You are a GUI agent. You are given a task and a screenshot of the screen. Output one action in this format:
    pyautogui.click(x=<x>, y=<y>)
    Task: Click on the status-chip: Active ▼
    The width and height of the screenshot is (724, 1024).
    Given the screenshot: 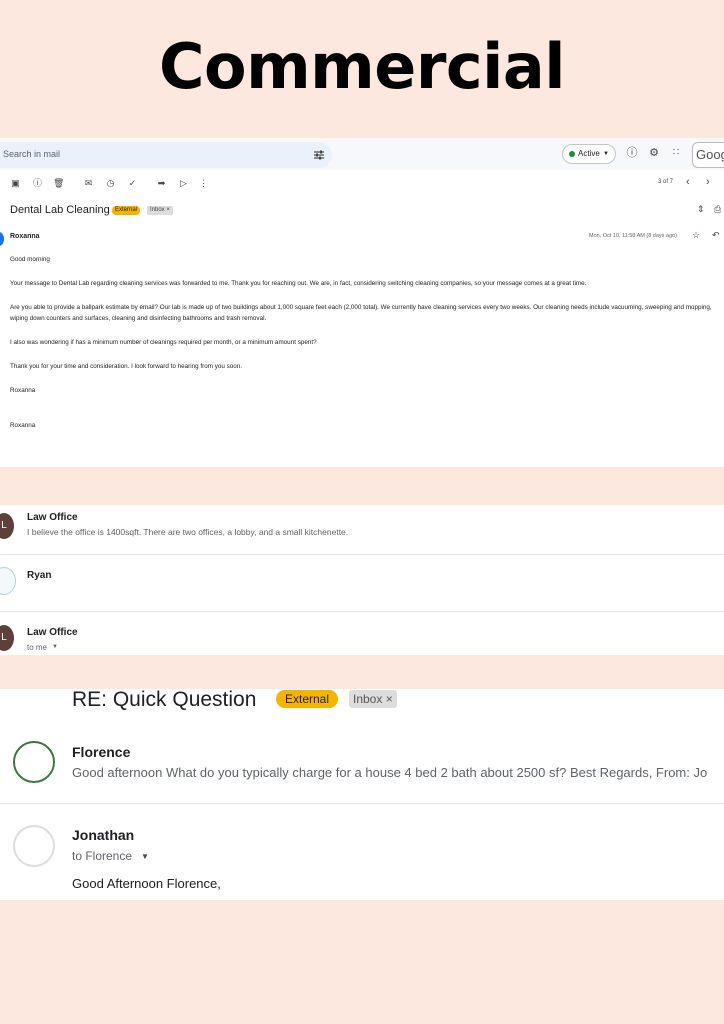 What is the action you would take?
    pyautogui.click(x=589, y=154)
    